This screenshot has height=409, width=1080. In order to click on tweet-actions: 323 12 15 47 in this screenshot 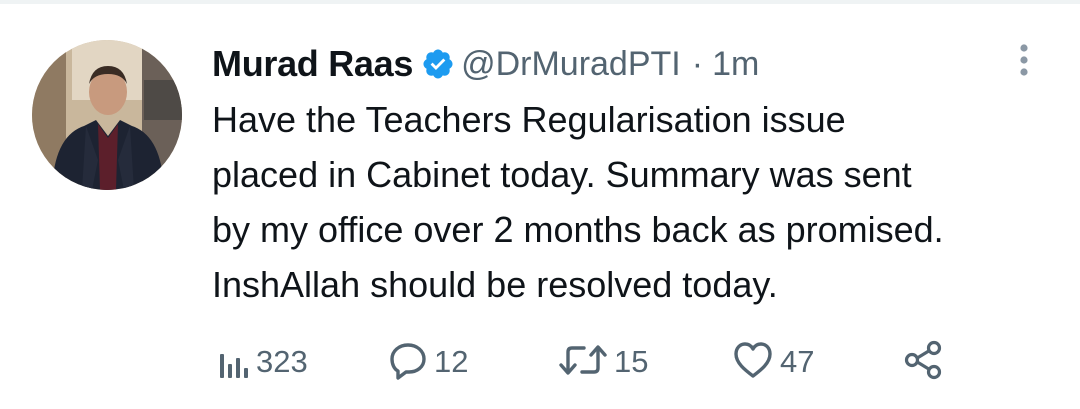, I will do `click(592, 362)`.